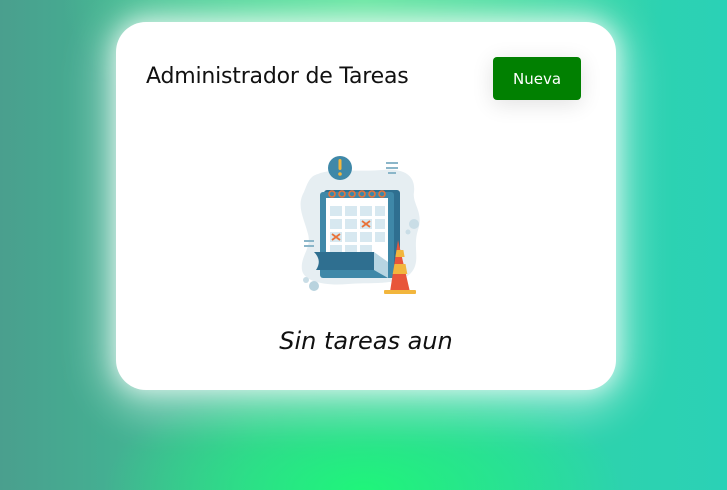  I want to click on new-task-button: Nueva, so click(537, 78).